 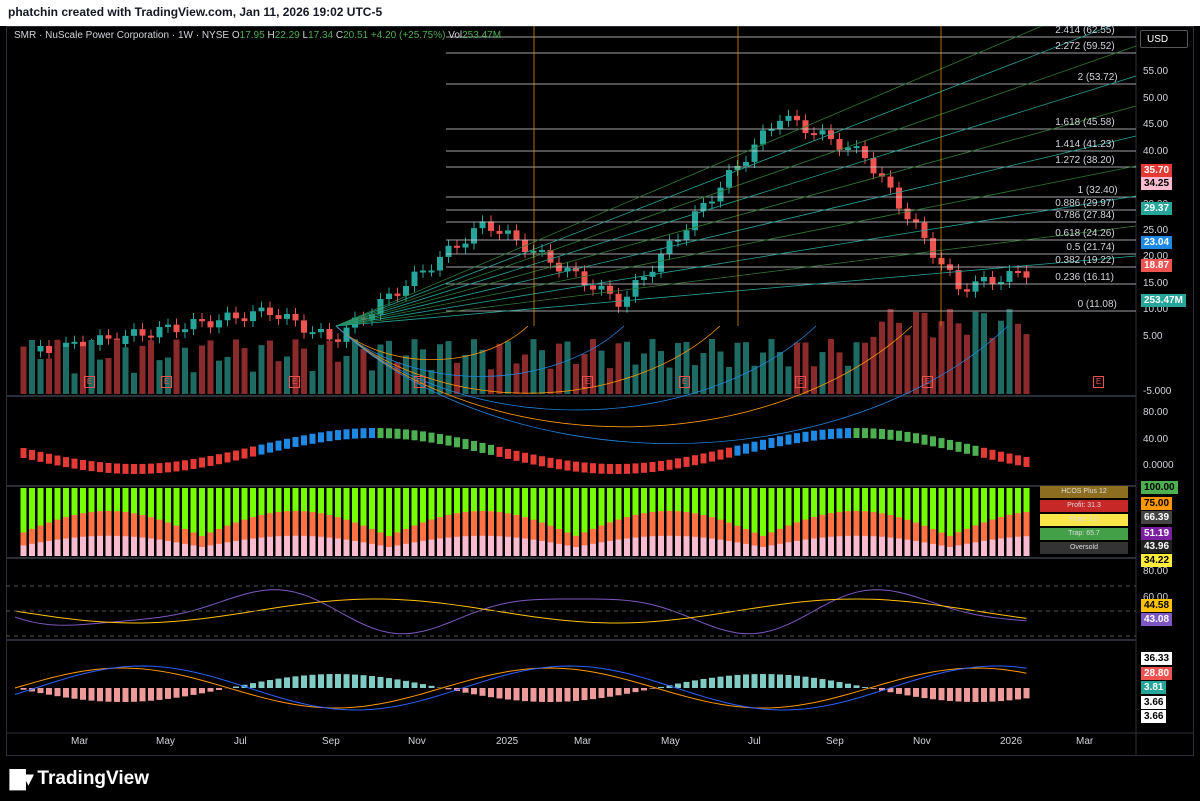 I want to click on fib-level-label: 2 (53.72), so click(x=1097, y=77).